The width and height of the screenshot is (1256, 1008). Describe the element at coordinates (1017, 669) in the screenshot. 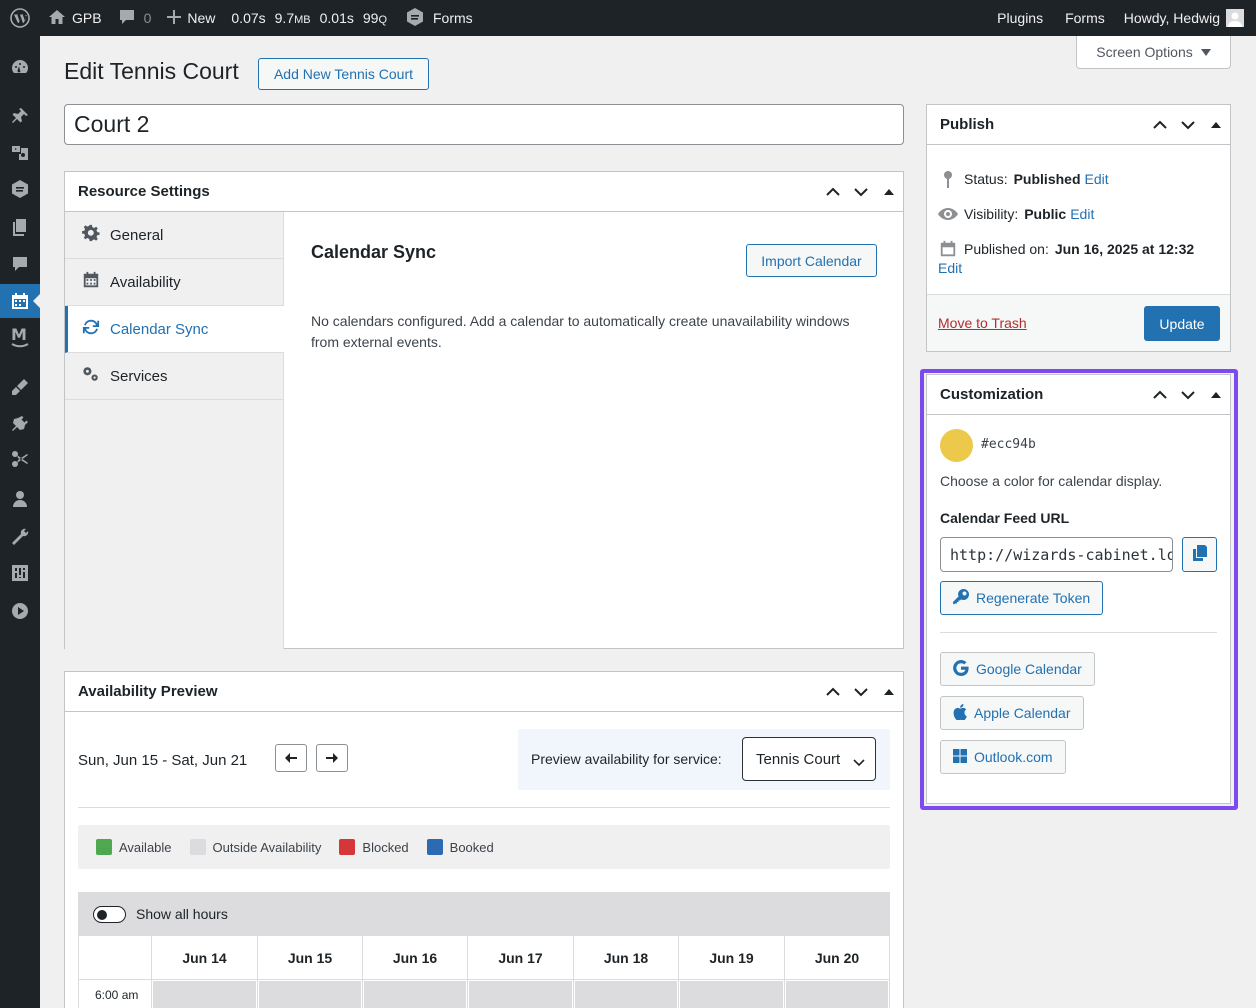

I see `google-calendar-button: Google Calendar` at that location.